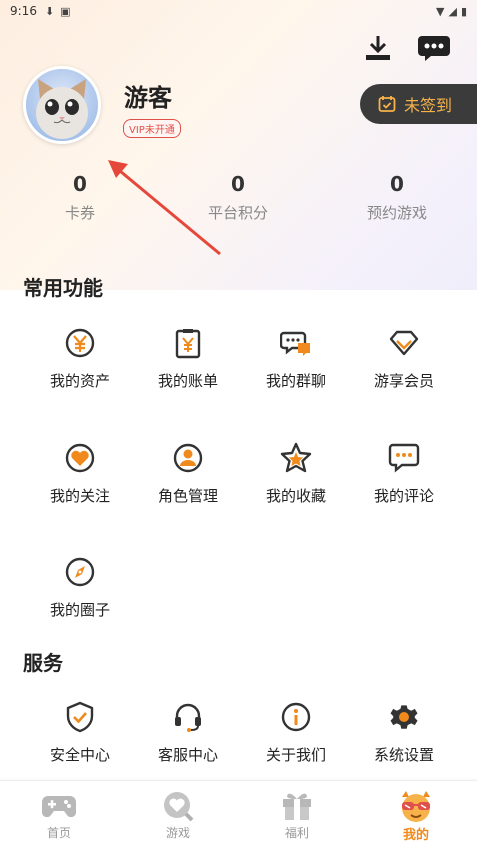 This screenshot has width=477, height=848. Describe the element at coordinates (397, 197) in the screenshot. I see `stat-reserved-games: 0 预约游戏` at that location.